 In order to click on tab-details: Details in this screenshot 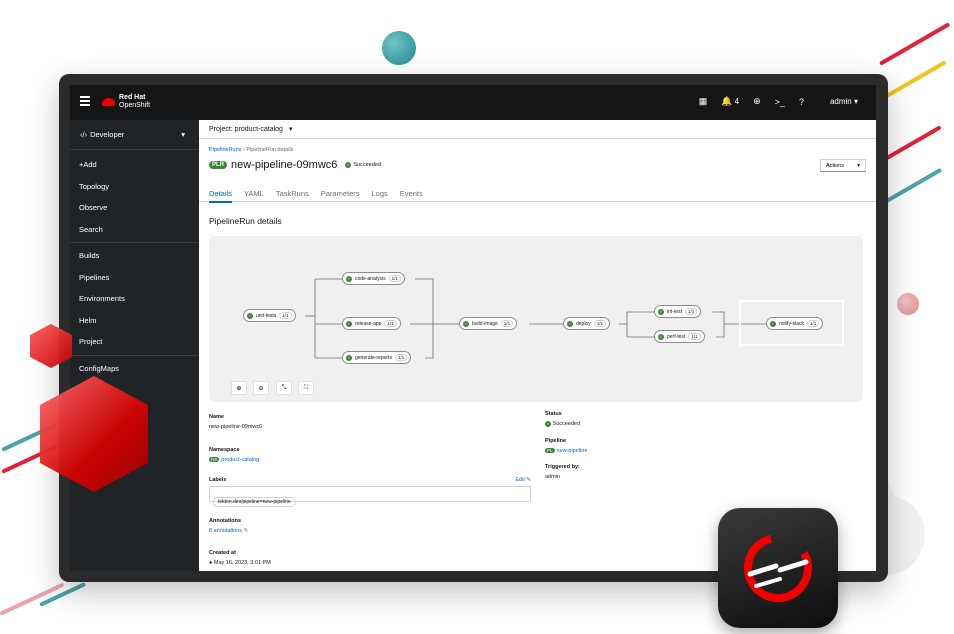, I will do `click(220, 193)`.